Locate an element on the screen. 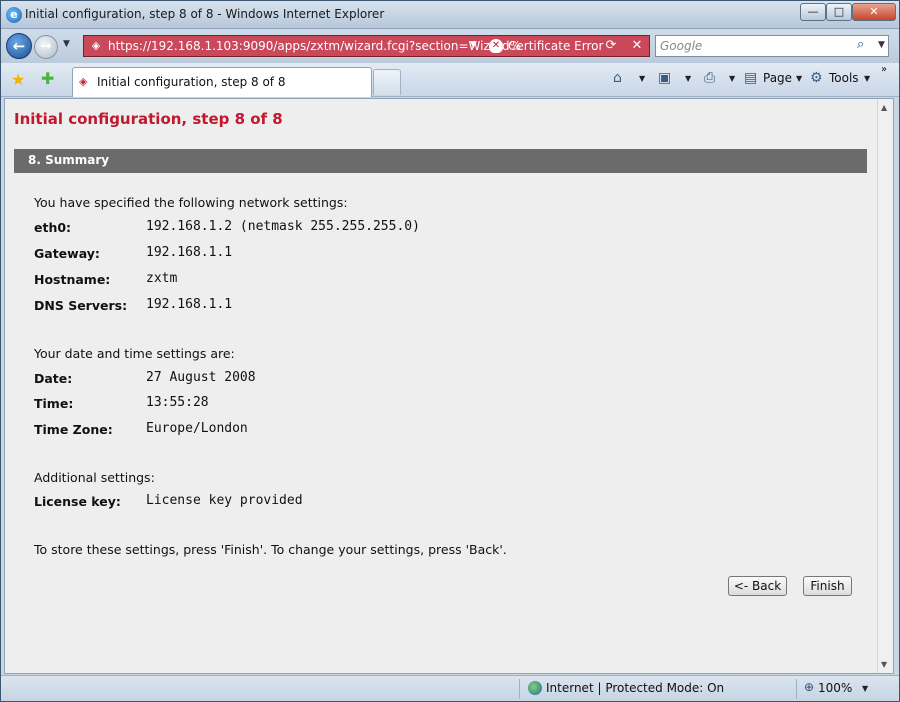  tab-active: ◈ Initial configuration, step 8 of 8 is located at coordinates (222, 82).